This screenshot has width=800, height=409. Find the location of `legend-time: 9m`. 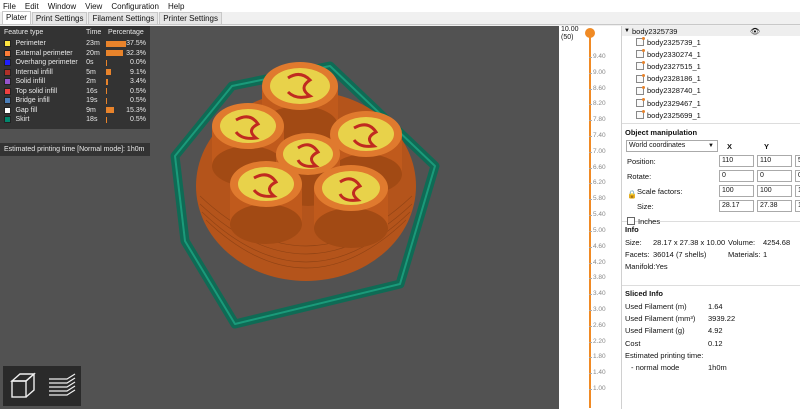

legend-time: 9m is located at coordinates (91, 110).